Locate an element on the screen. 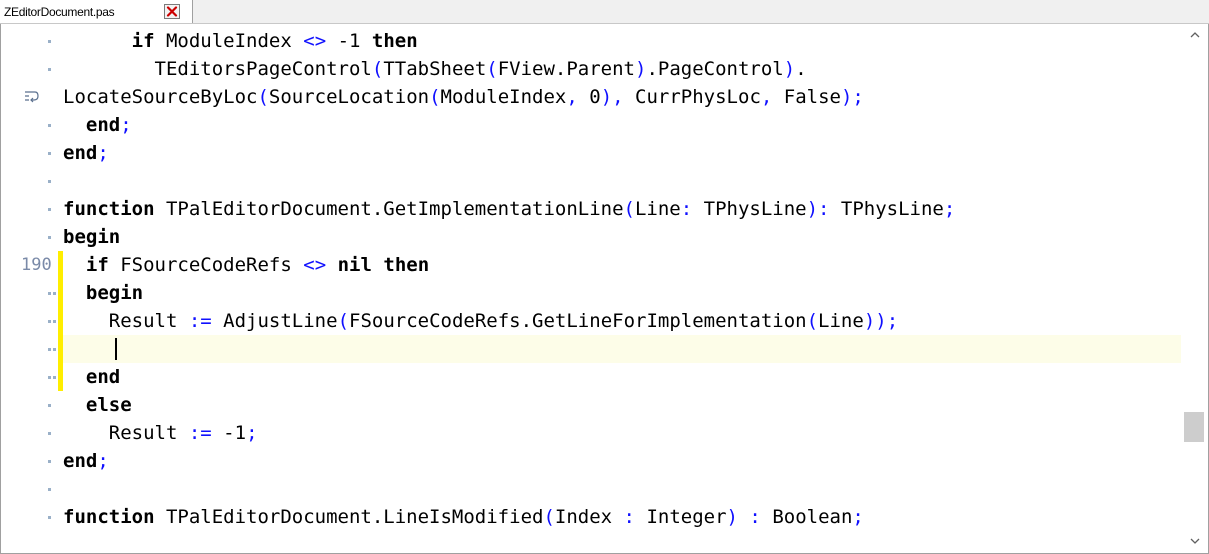  gutter-line: 190 is located at coordinates (32, 265).